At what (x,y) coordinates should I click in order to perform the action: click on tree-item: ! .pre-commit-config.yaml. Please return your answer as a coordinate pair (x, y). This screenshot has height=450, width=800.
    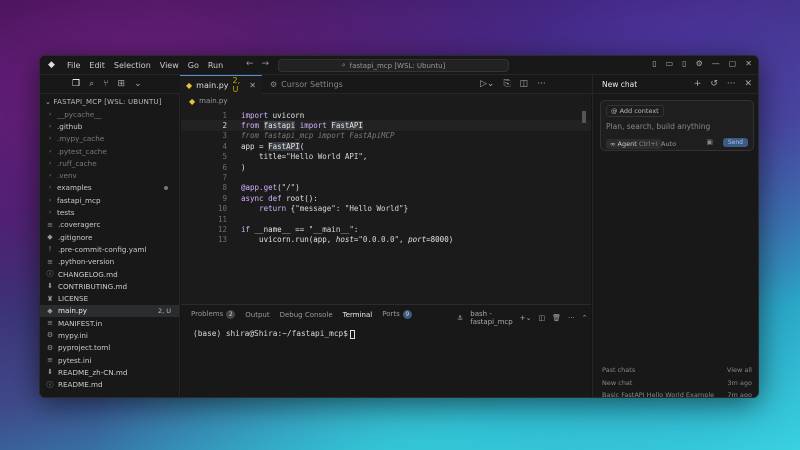
    Looking at the image, I should click on (109, 249).